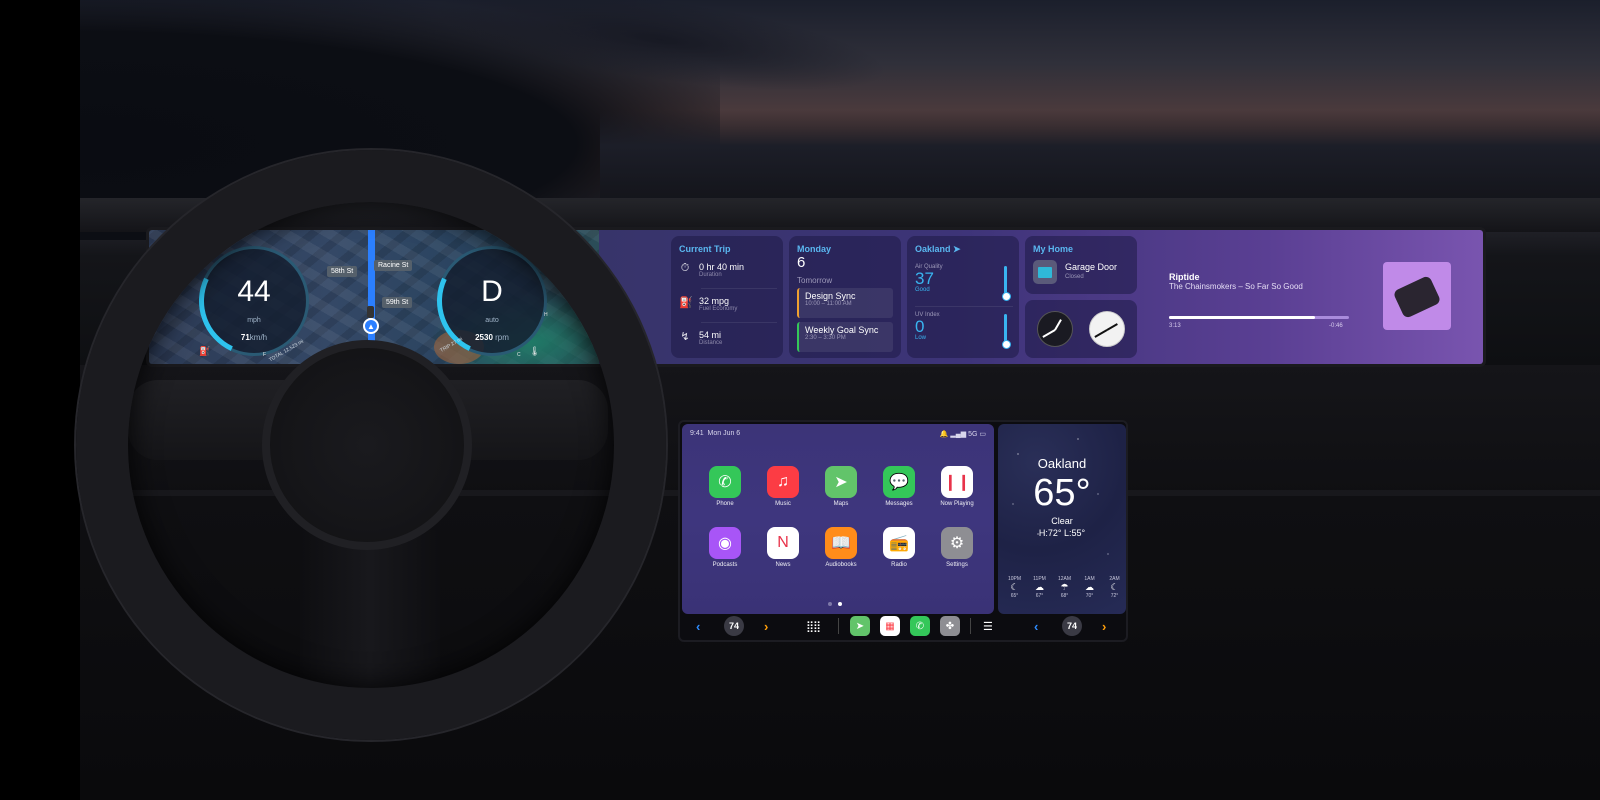 The image size is (1600, 800). What do you see at coordinates (1036, 626) in the screenshot?
I see `climate-right-down-button: ‹` at bounding box center [1036, 626].